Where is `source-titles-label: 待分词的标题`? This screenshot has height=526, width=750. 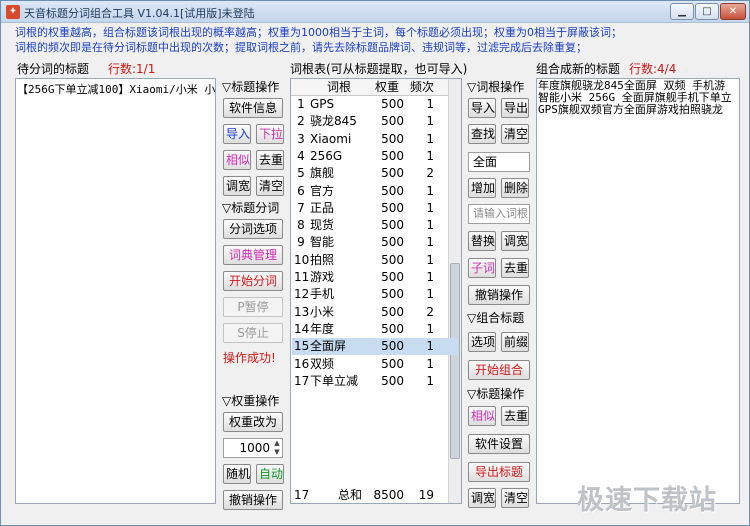
source-titles-label: 待分词的标题 is located at coordinates (53, 69).